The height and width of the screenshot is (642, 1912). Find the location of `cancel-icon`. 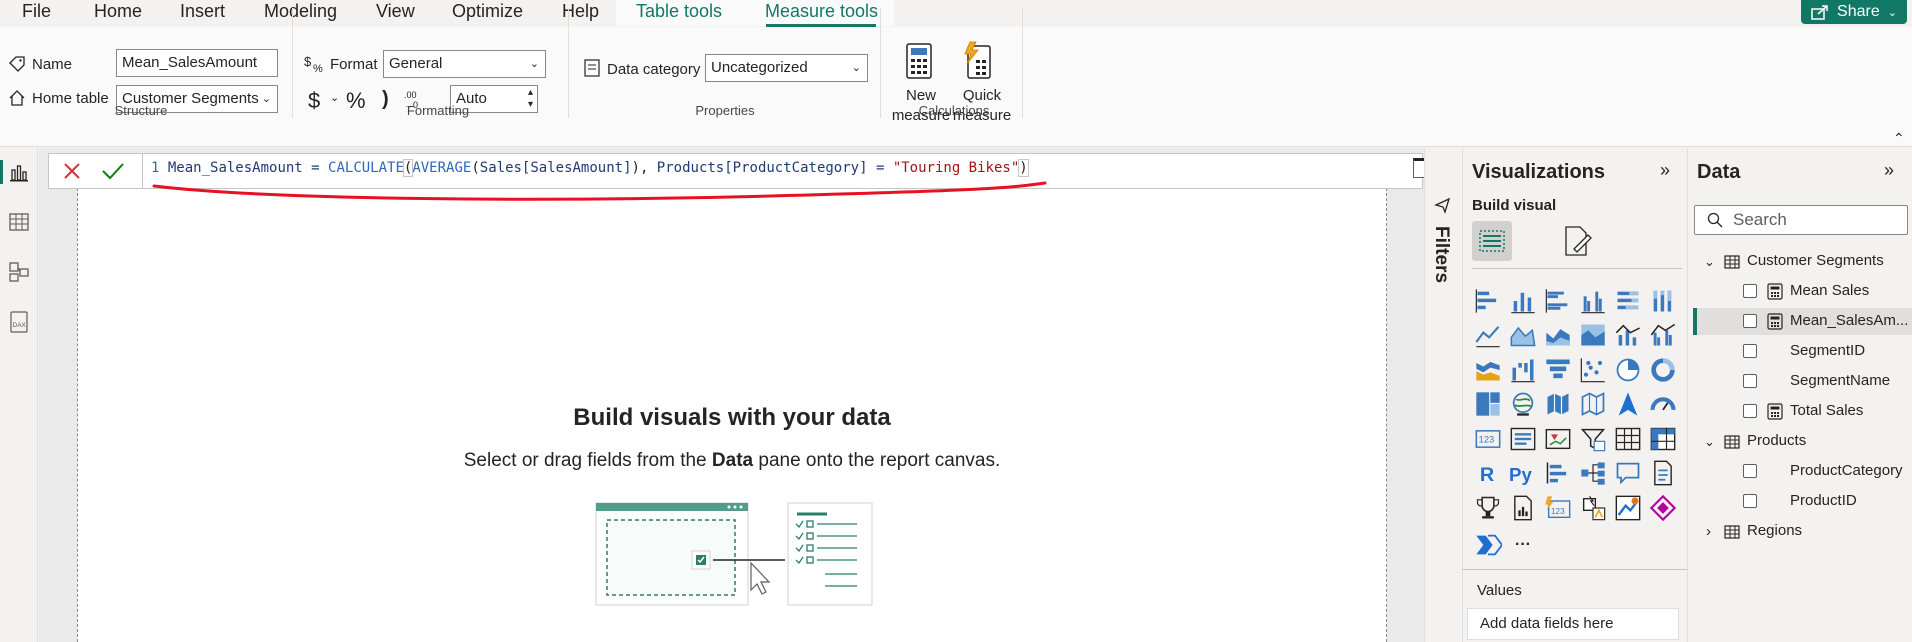

cancel-icon is located at coordinates (72, 171).